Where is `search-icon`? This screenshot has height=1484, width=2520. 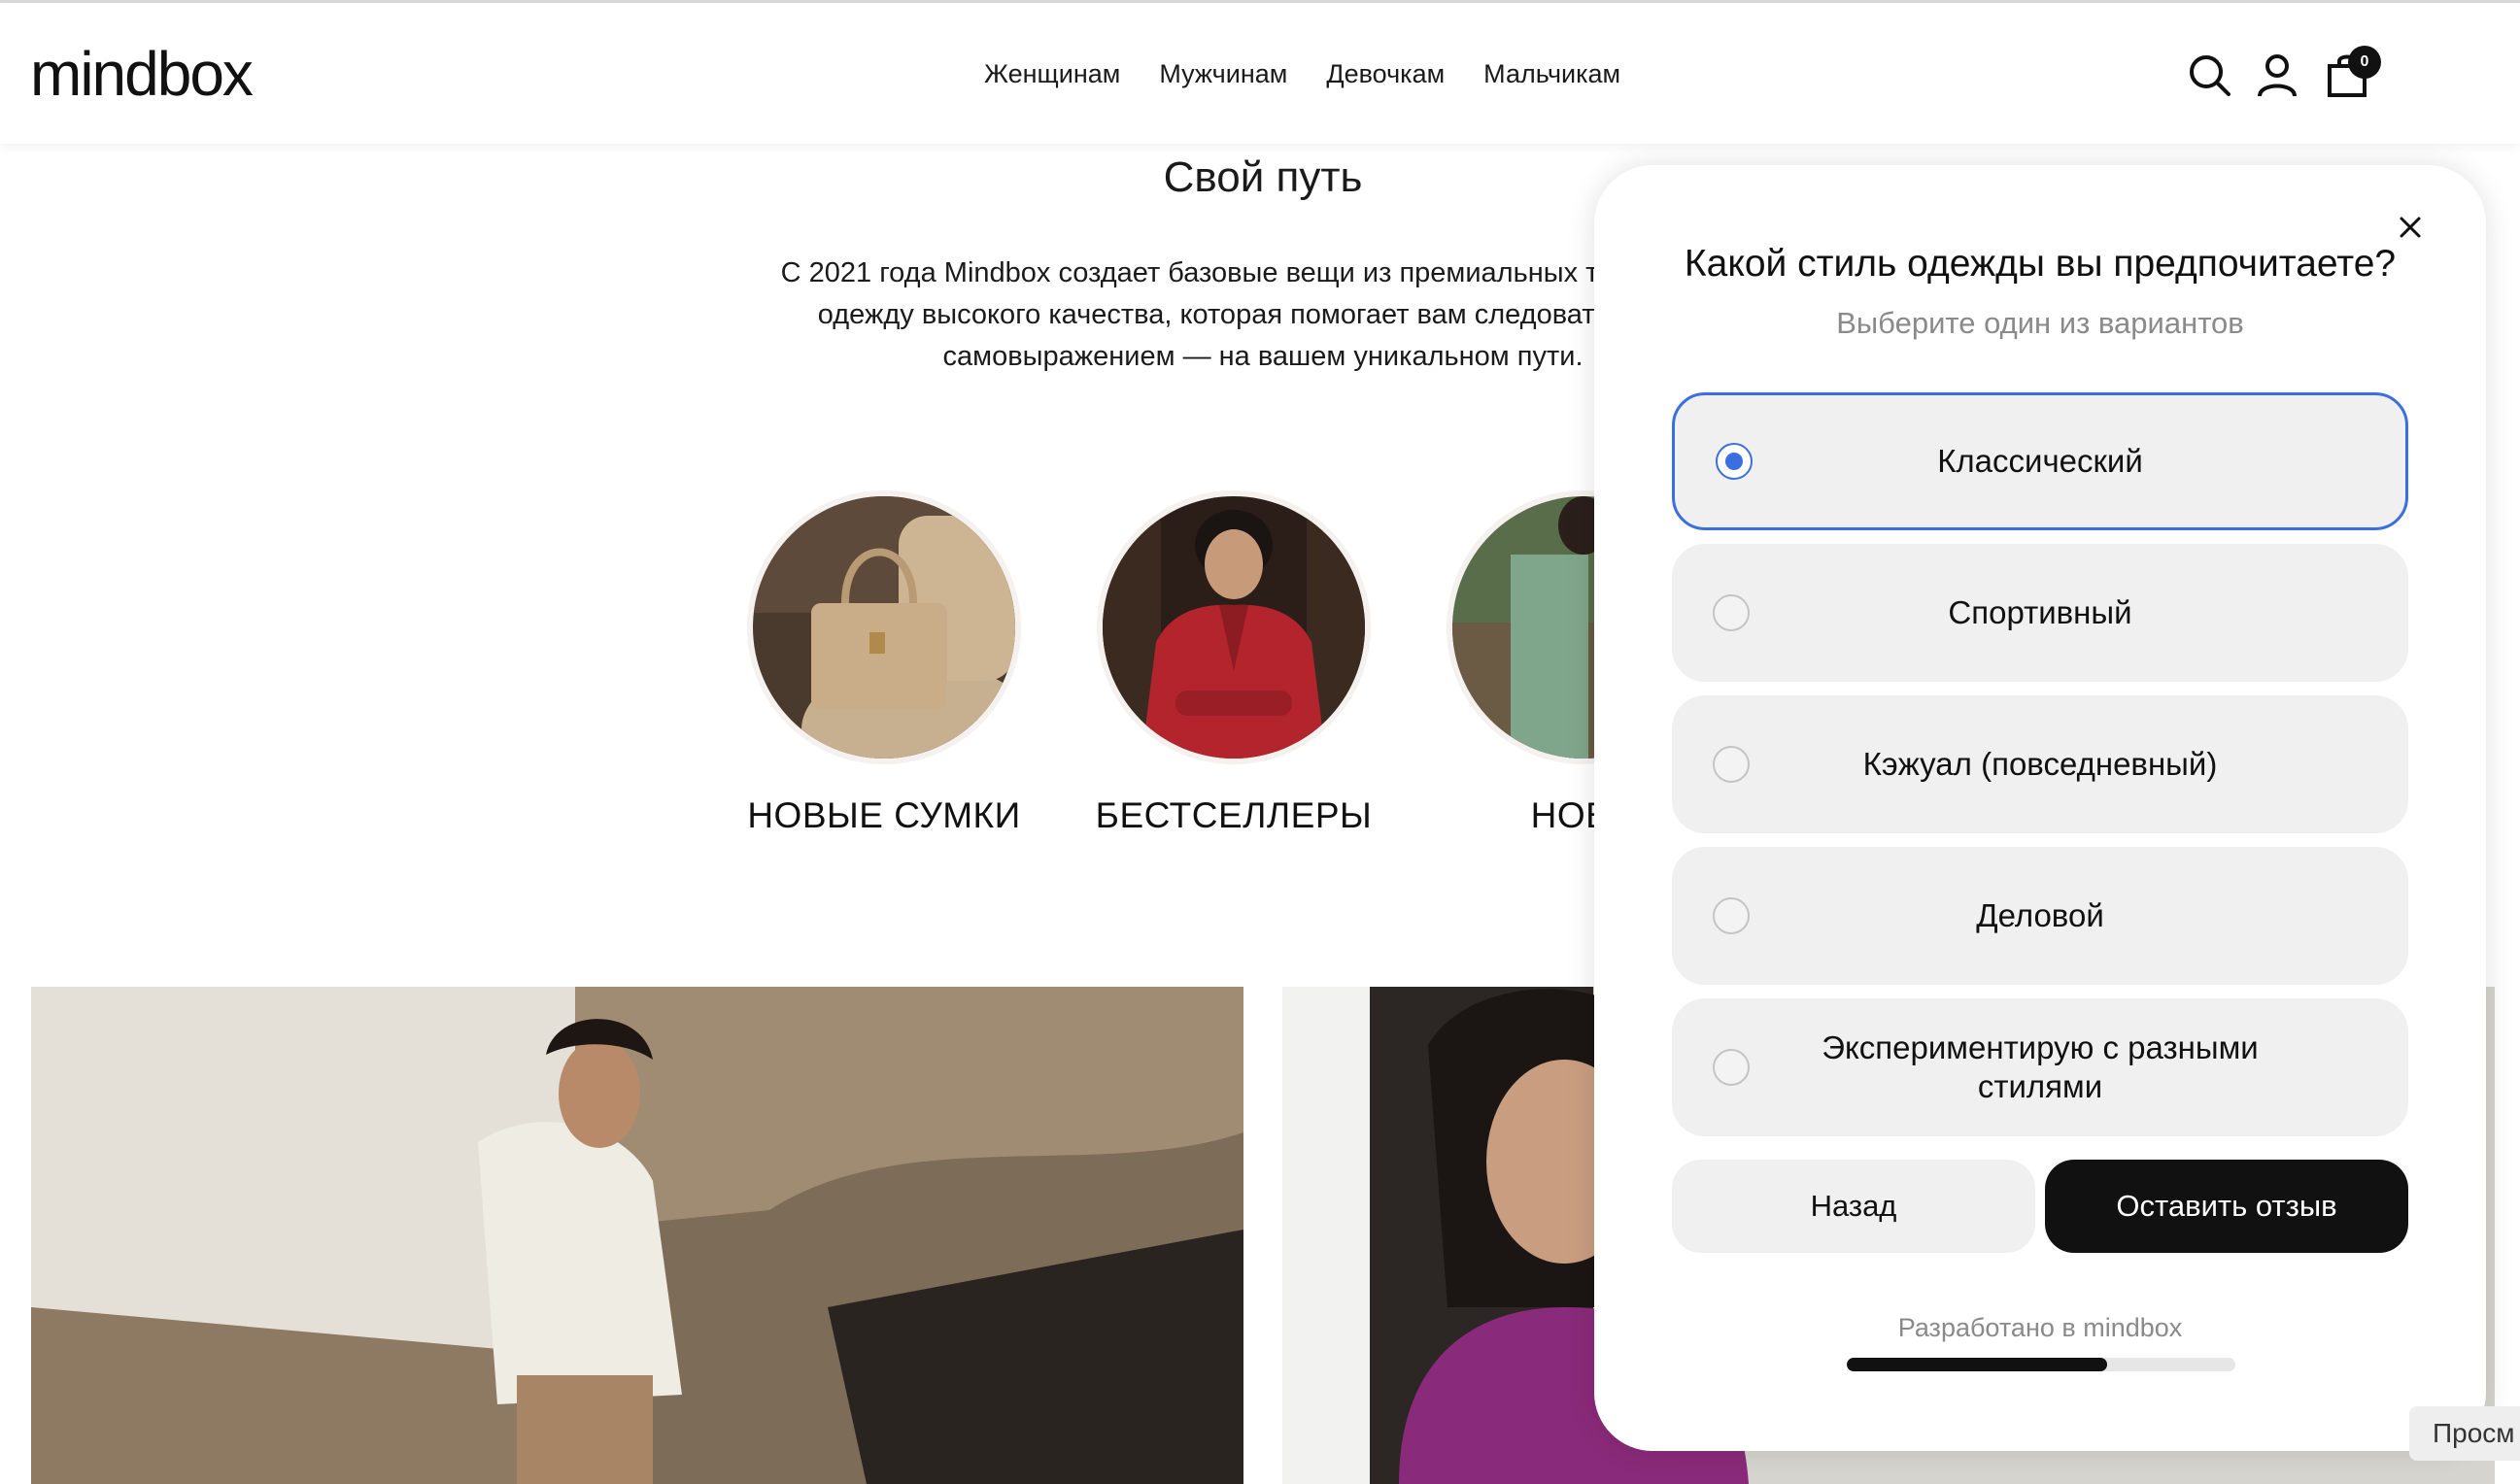
search-icon is located at coordinates (2209, 74).